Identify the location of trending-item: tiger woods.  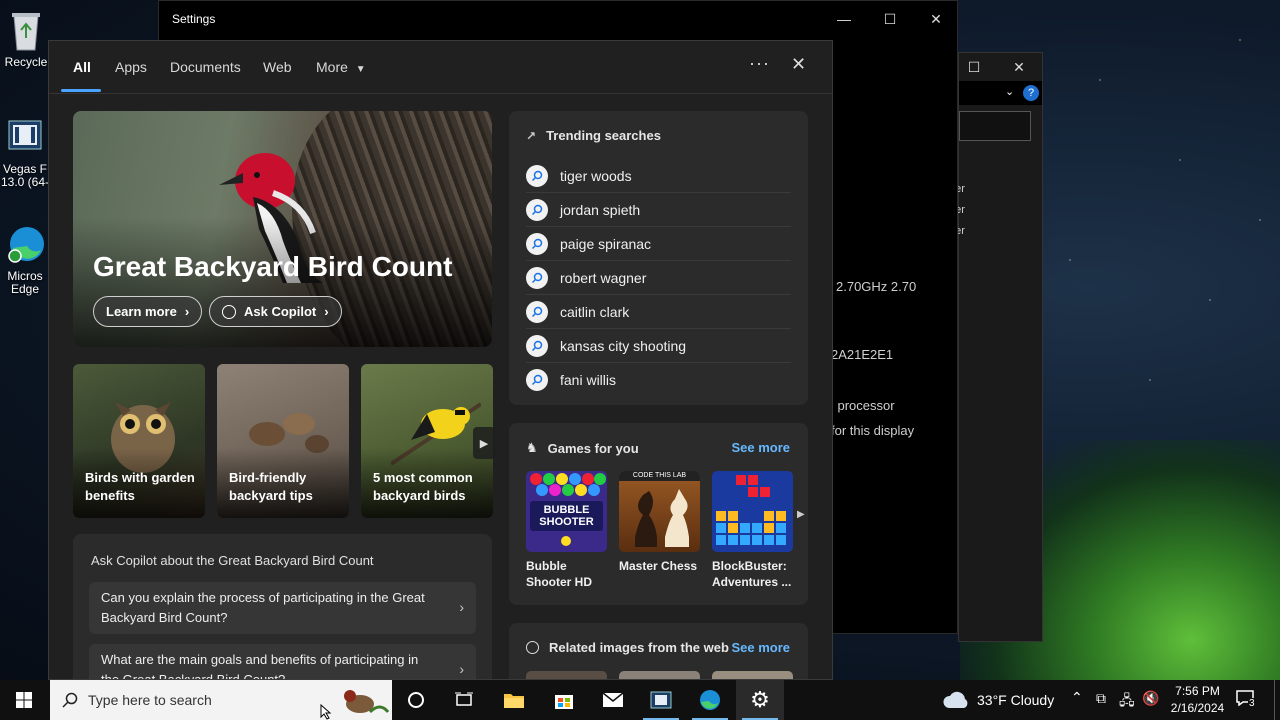
(658, 176).